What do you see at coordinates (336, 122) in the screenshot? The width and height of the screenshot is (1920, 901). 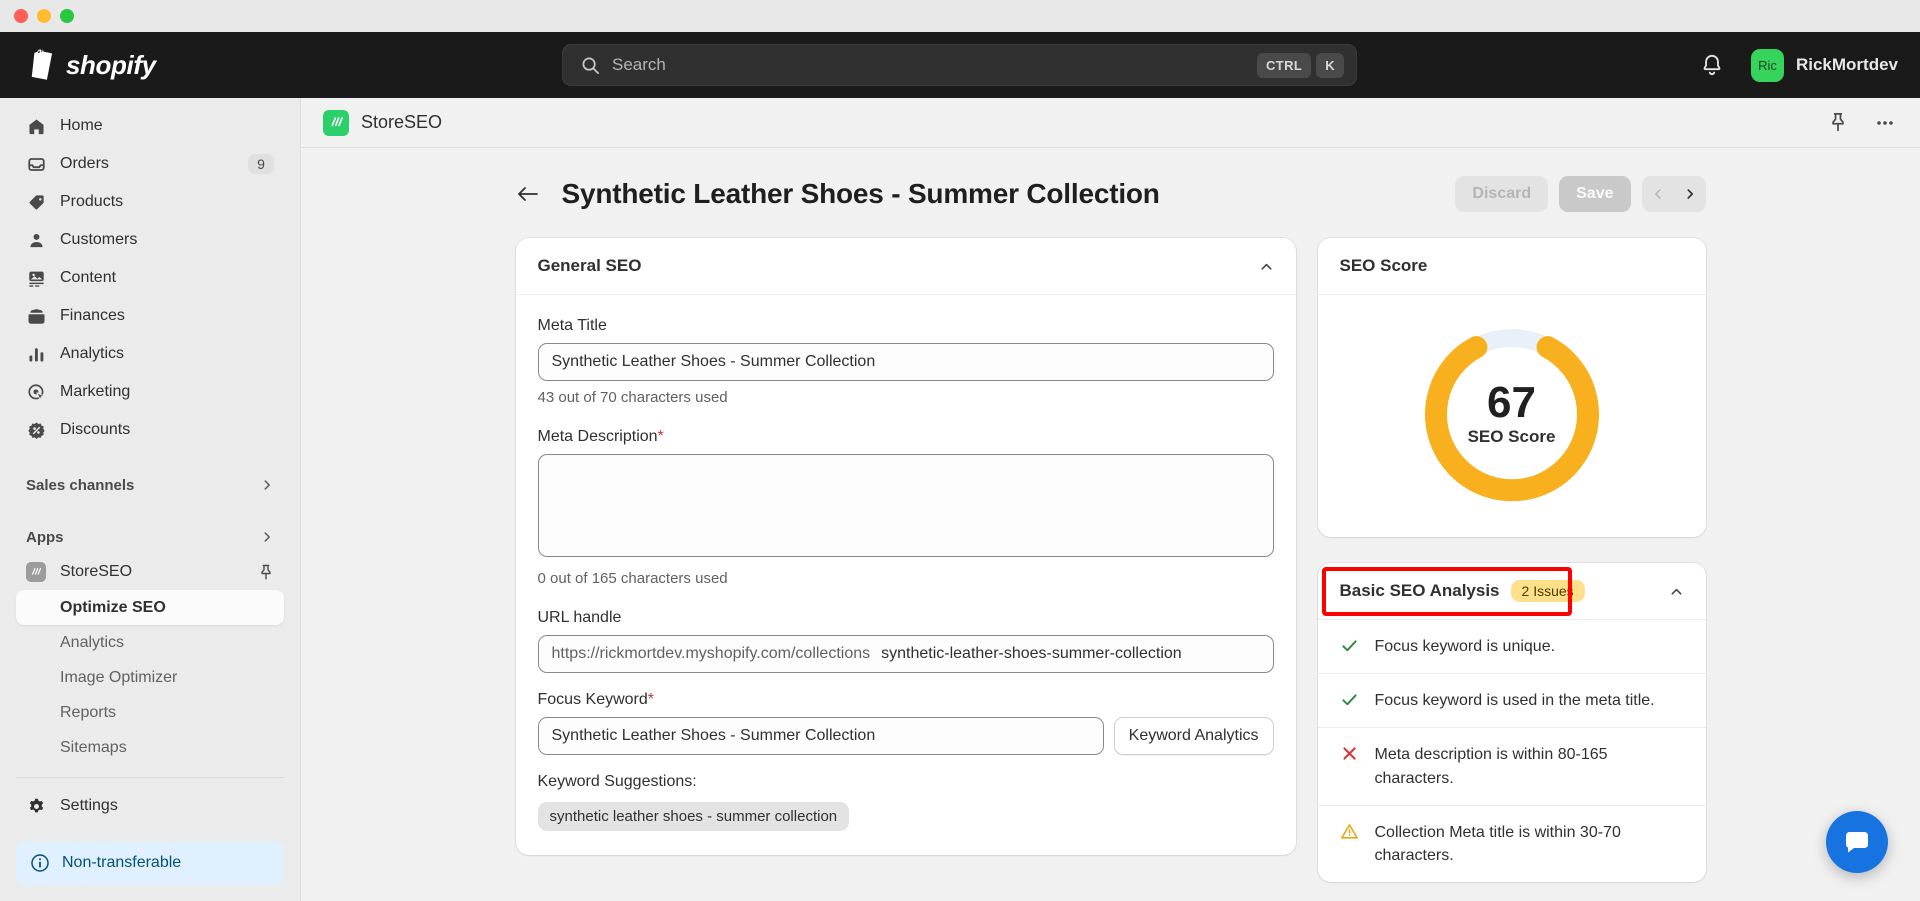 I see `storeseo-logo-icon` at bounding box center [336, 122].